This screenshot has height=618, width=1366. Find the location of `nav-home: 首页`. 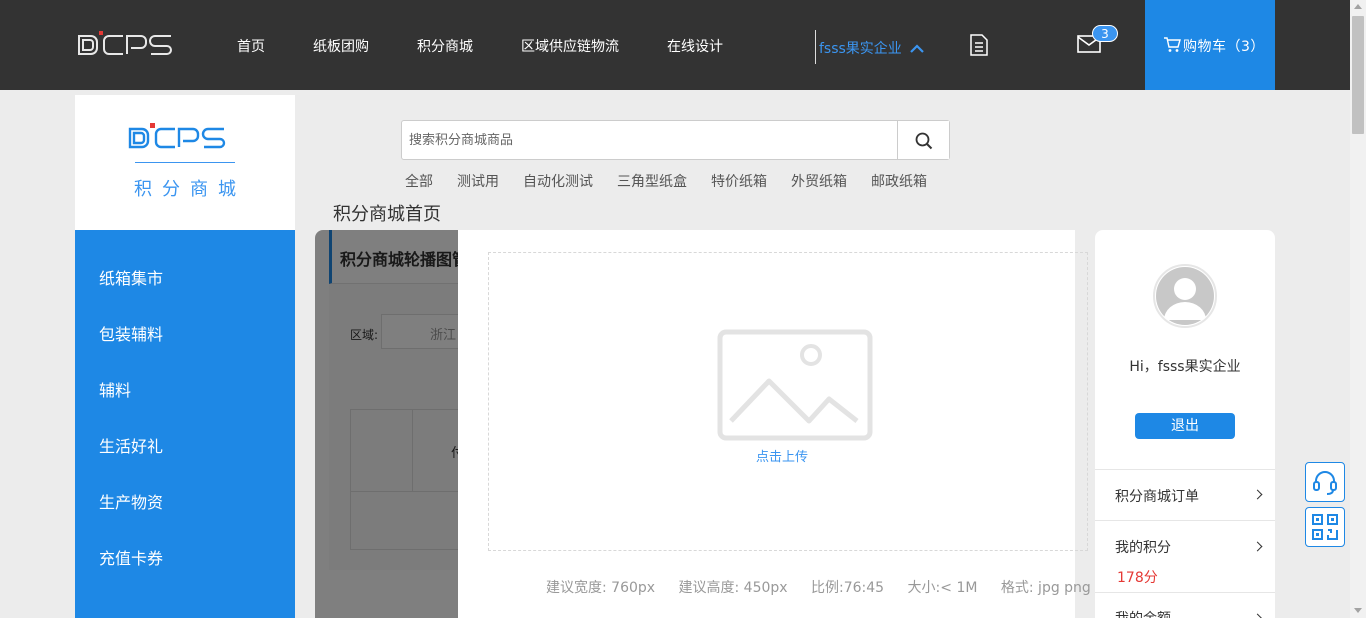

nav-home: 首页 is located at coordinates (251, 46).